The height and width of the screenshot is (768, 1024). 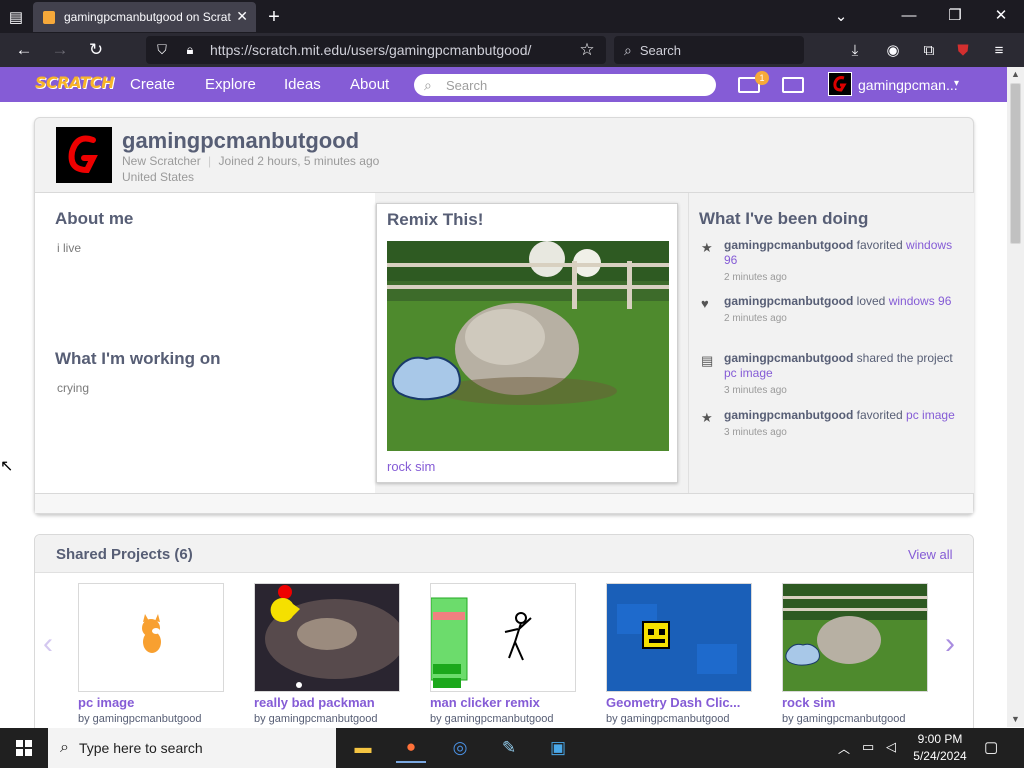 What do you see at coordinates (920, 301) in the screenshot?
I see `activity-target: windows 96` at bounding box center [920, 301].